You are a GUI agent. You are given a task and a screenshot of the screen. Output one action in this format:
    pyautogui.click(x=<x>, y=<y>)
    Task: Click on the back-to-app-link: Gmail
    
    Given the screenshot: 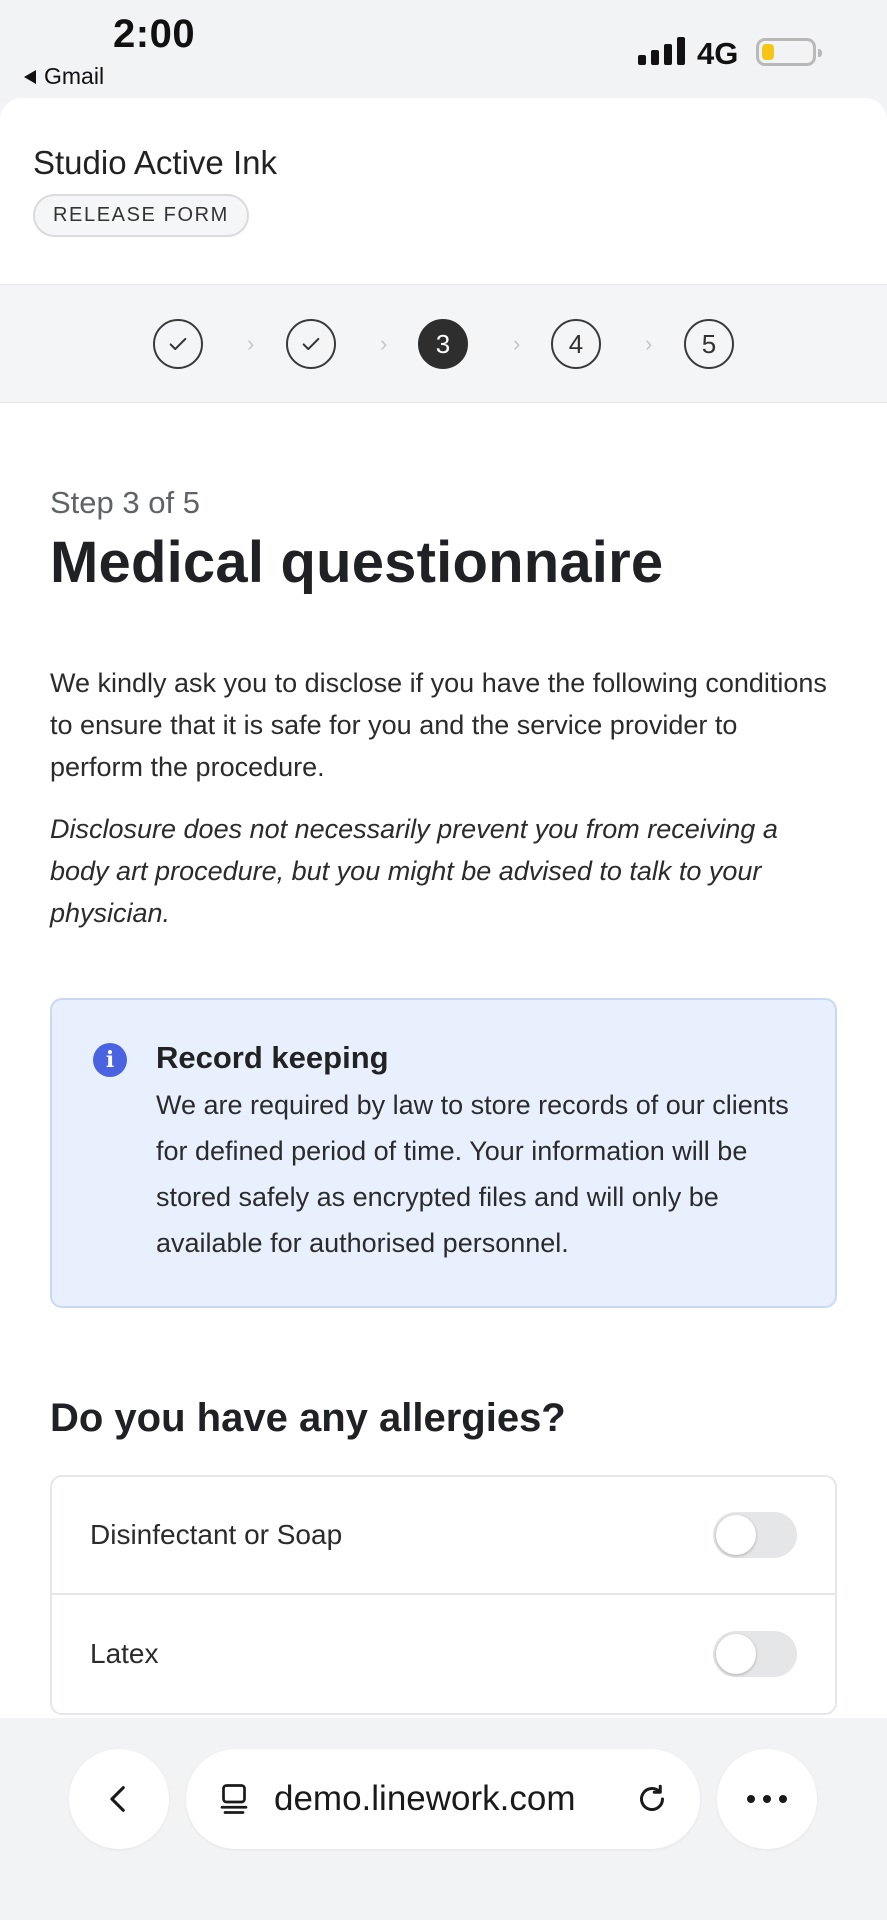 What is the action you would take?
    pyautogui.click(x=64, y=76)
    